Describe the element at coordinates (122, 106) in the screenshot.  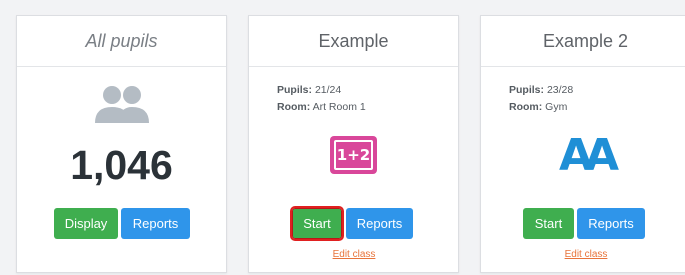
I see `users-icon` at that location.